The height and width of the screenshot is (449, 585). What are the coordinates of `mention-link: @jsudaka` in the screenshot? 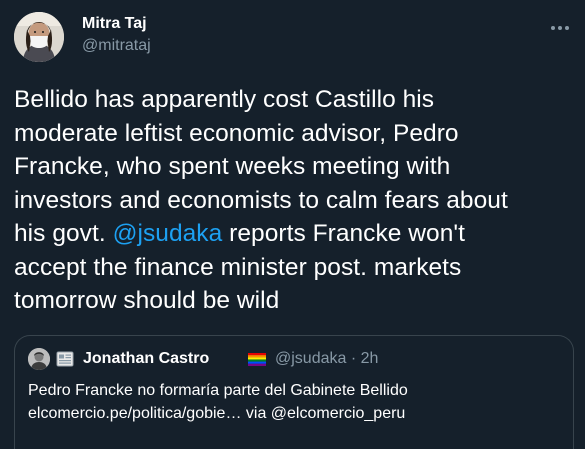 It's located at (168, 233).